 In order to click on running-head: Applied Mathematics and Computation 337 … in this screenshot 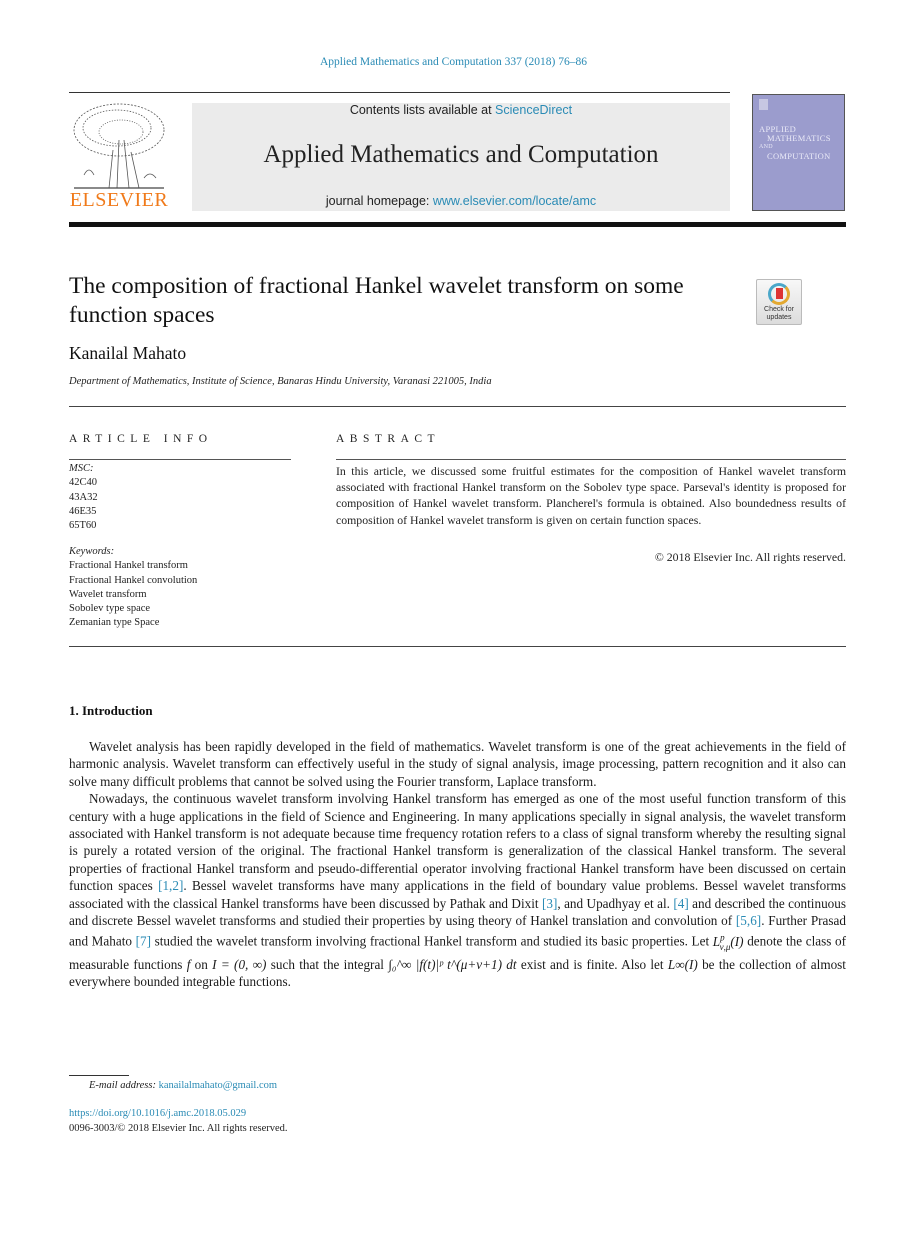, I will do `click(453, 62)`.